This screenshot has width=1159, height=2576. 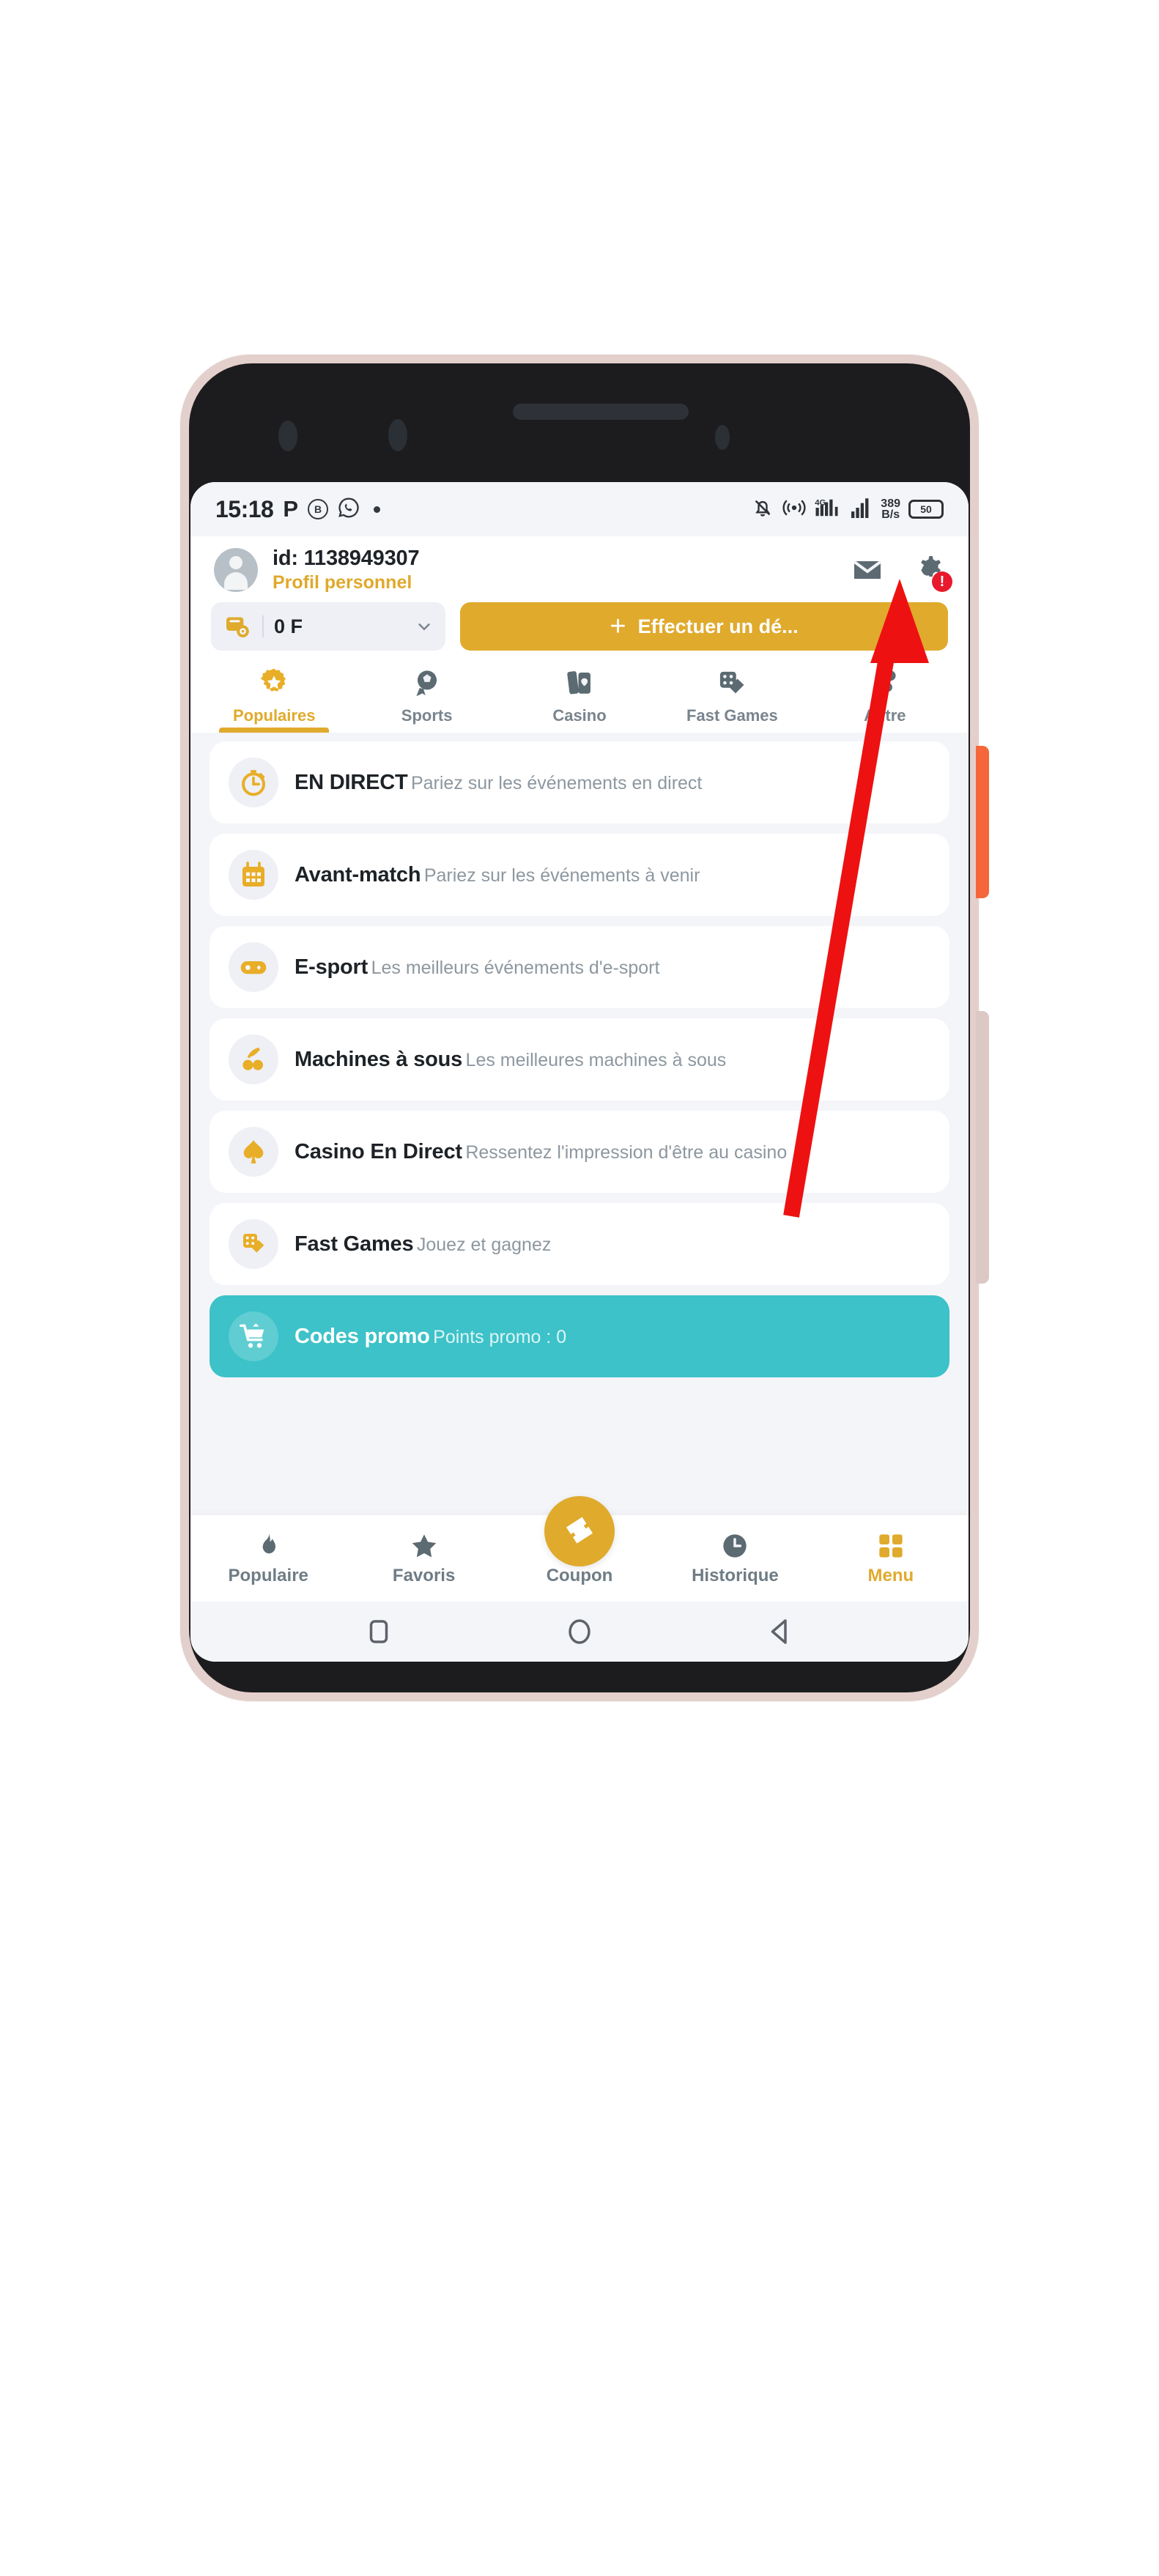 I want to click on bell-muted-icon, so click(x=763, y=509).